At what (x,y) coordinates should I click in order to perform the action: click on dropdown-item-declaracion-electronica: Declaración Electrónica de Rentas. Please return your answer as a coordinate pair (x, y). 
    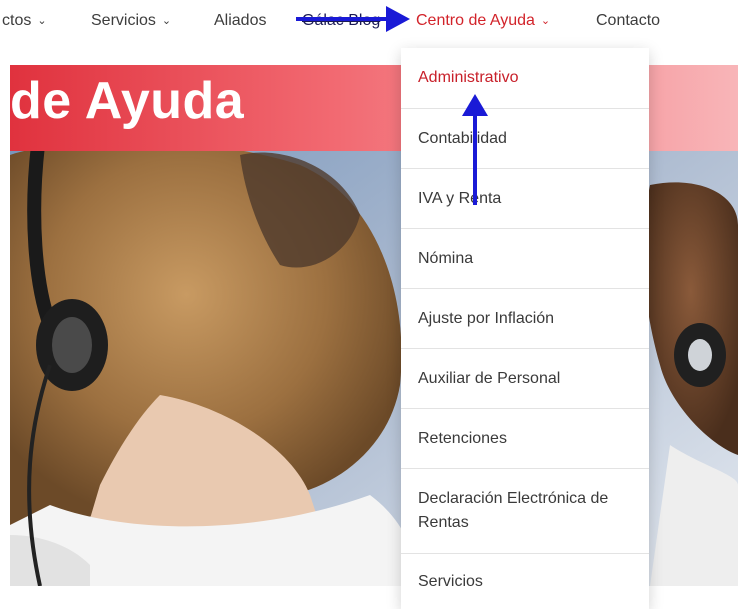
    Looking at the image, I should click on (525, 510).